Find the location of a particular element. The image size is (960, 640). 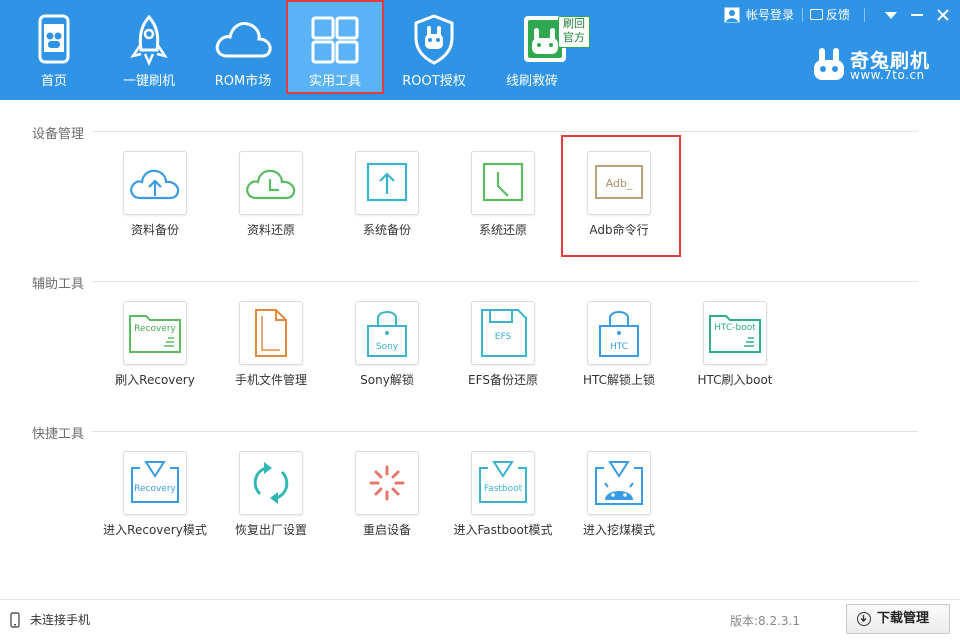

brand-url: www.7to.cn is located at coordinates (887, 75).